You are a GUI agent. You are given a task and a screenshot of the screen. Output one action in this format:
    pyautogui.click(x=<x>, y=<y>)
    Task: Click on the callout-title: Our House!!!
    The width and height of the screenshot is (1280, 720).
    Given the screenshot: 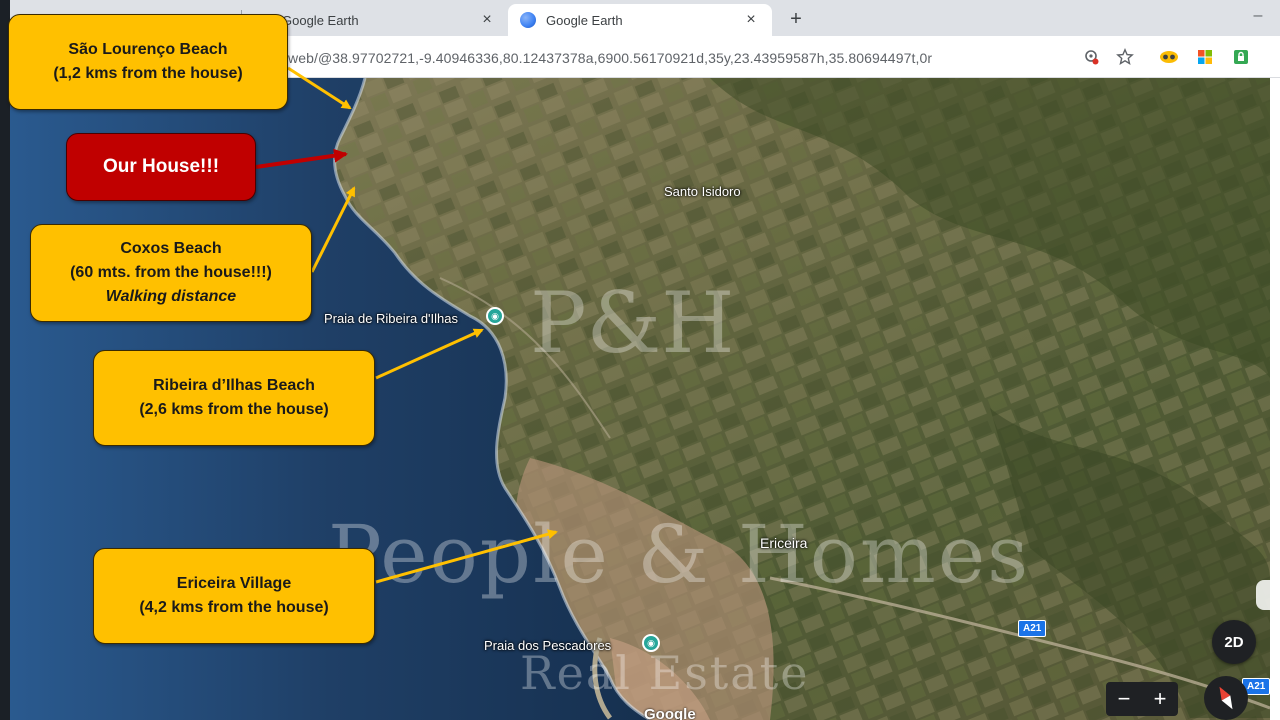 What is the action you would take?
    pyautogui.click(x=161, y=166)
    